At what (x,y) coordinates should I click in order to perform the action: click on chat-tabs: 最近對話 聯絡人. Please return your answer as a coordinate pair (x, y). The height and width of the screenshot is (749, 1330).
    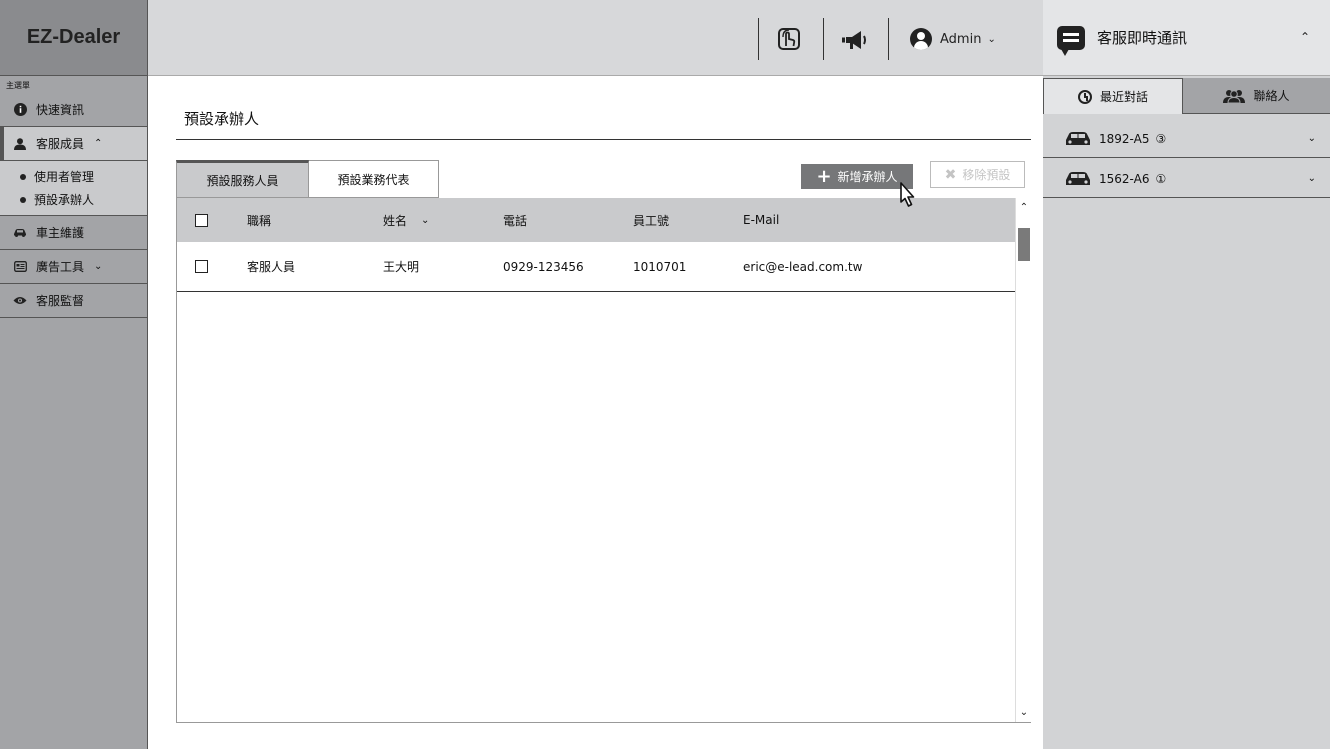
    Looking at the image, I should click on (1186, 96).